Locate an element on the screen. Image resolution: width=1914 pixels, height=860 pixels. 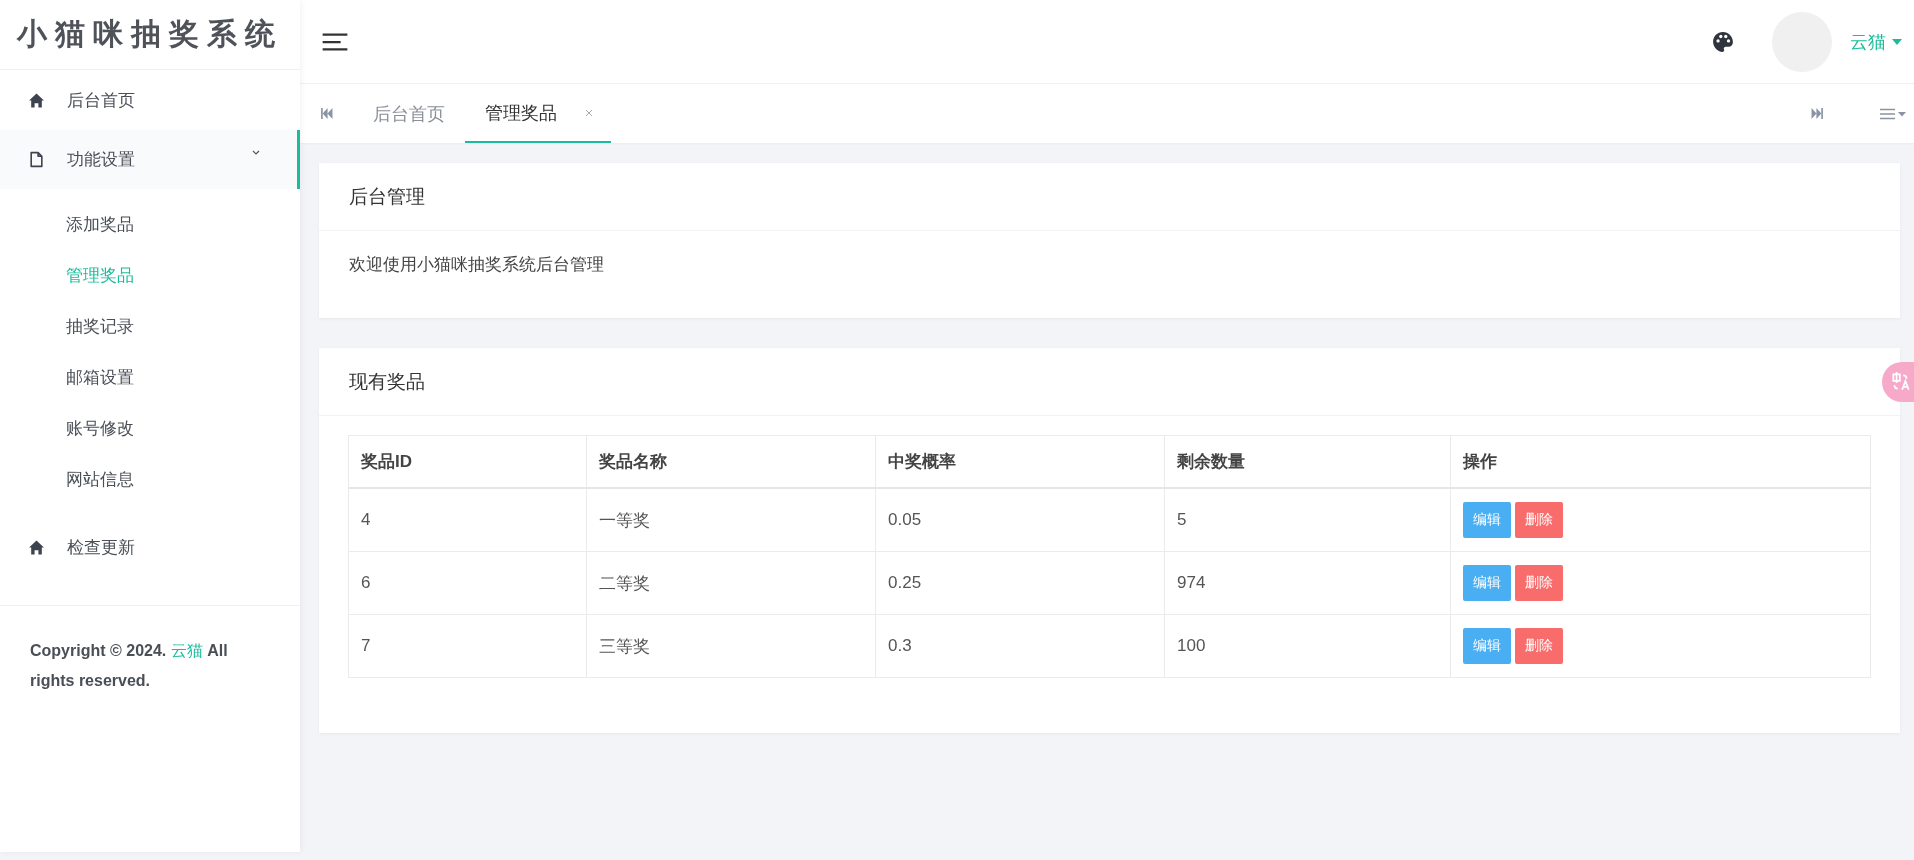
table-cell: 5 is located at coordinates (1307, 520).